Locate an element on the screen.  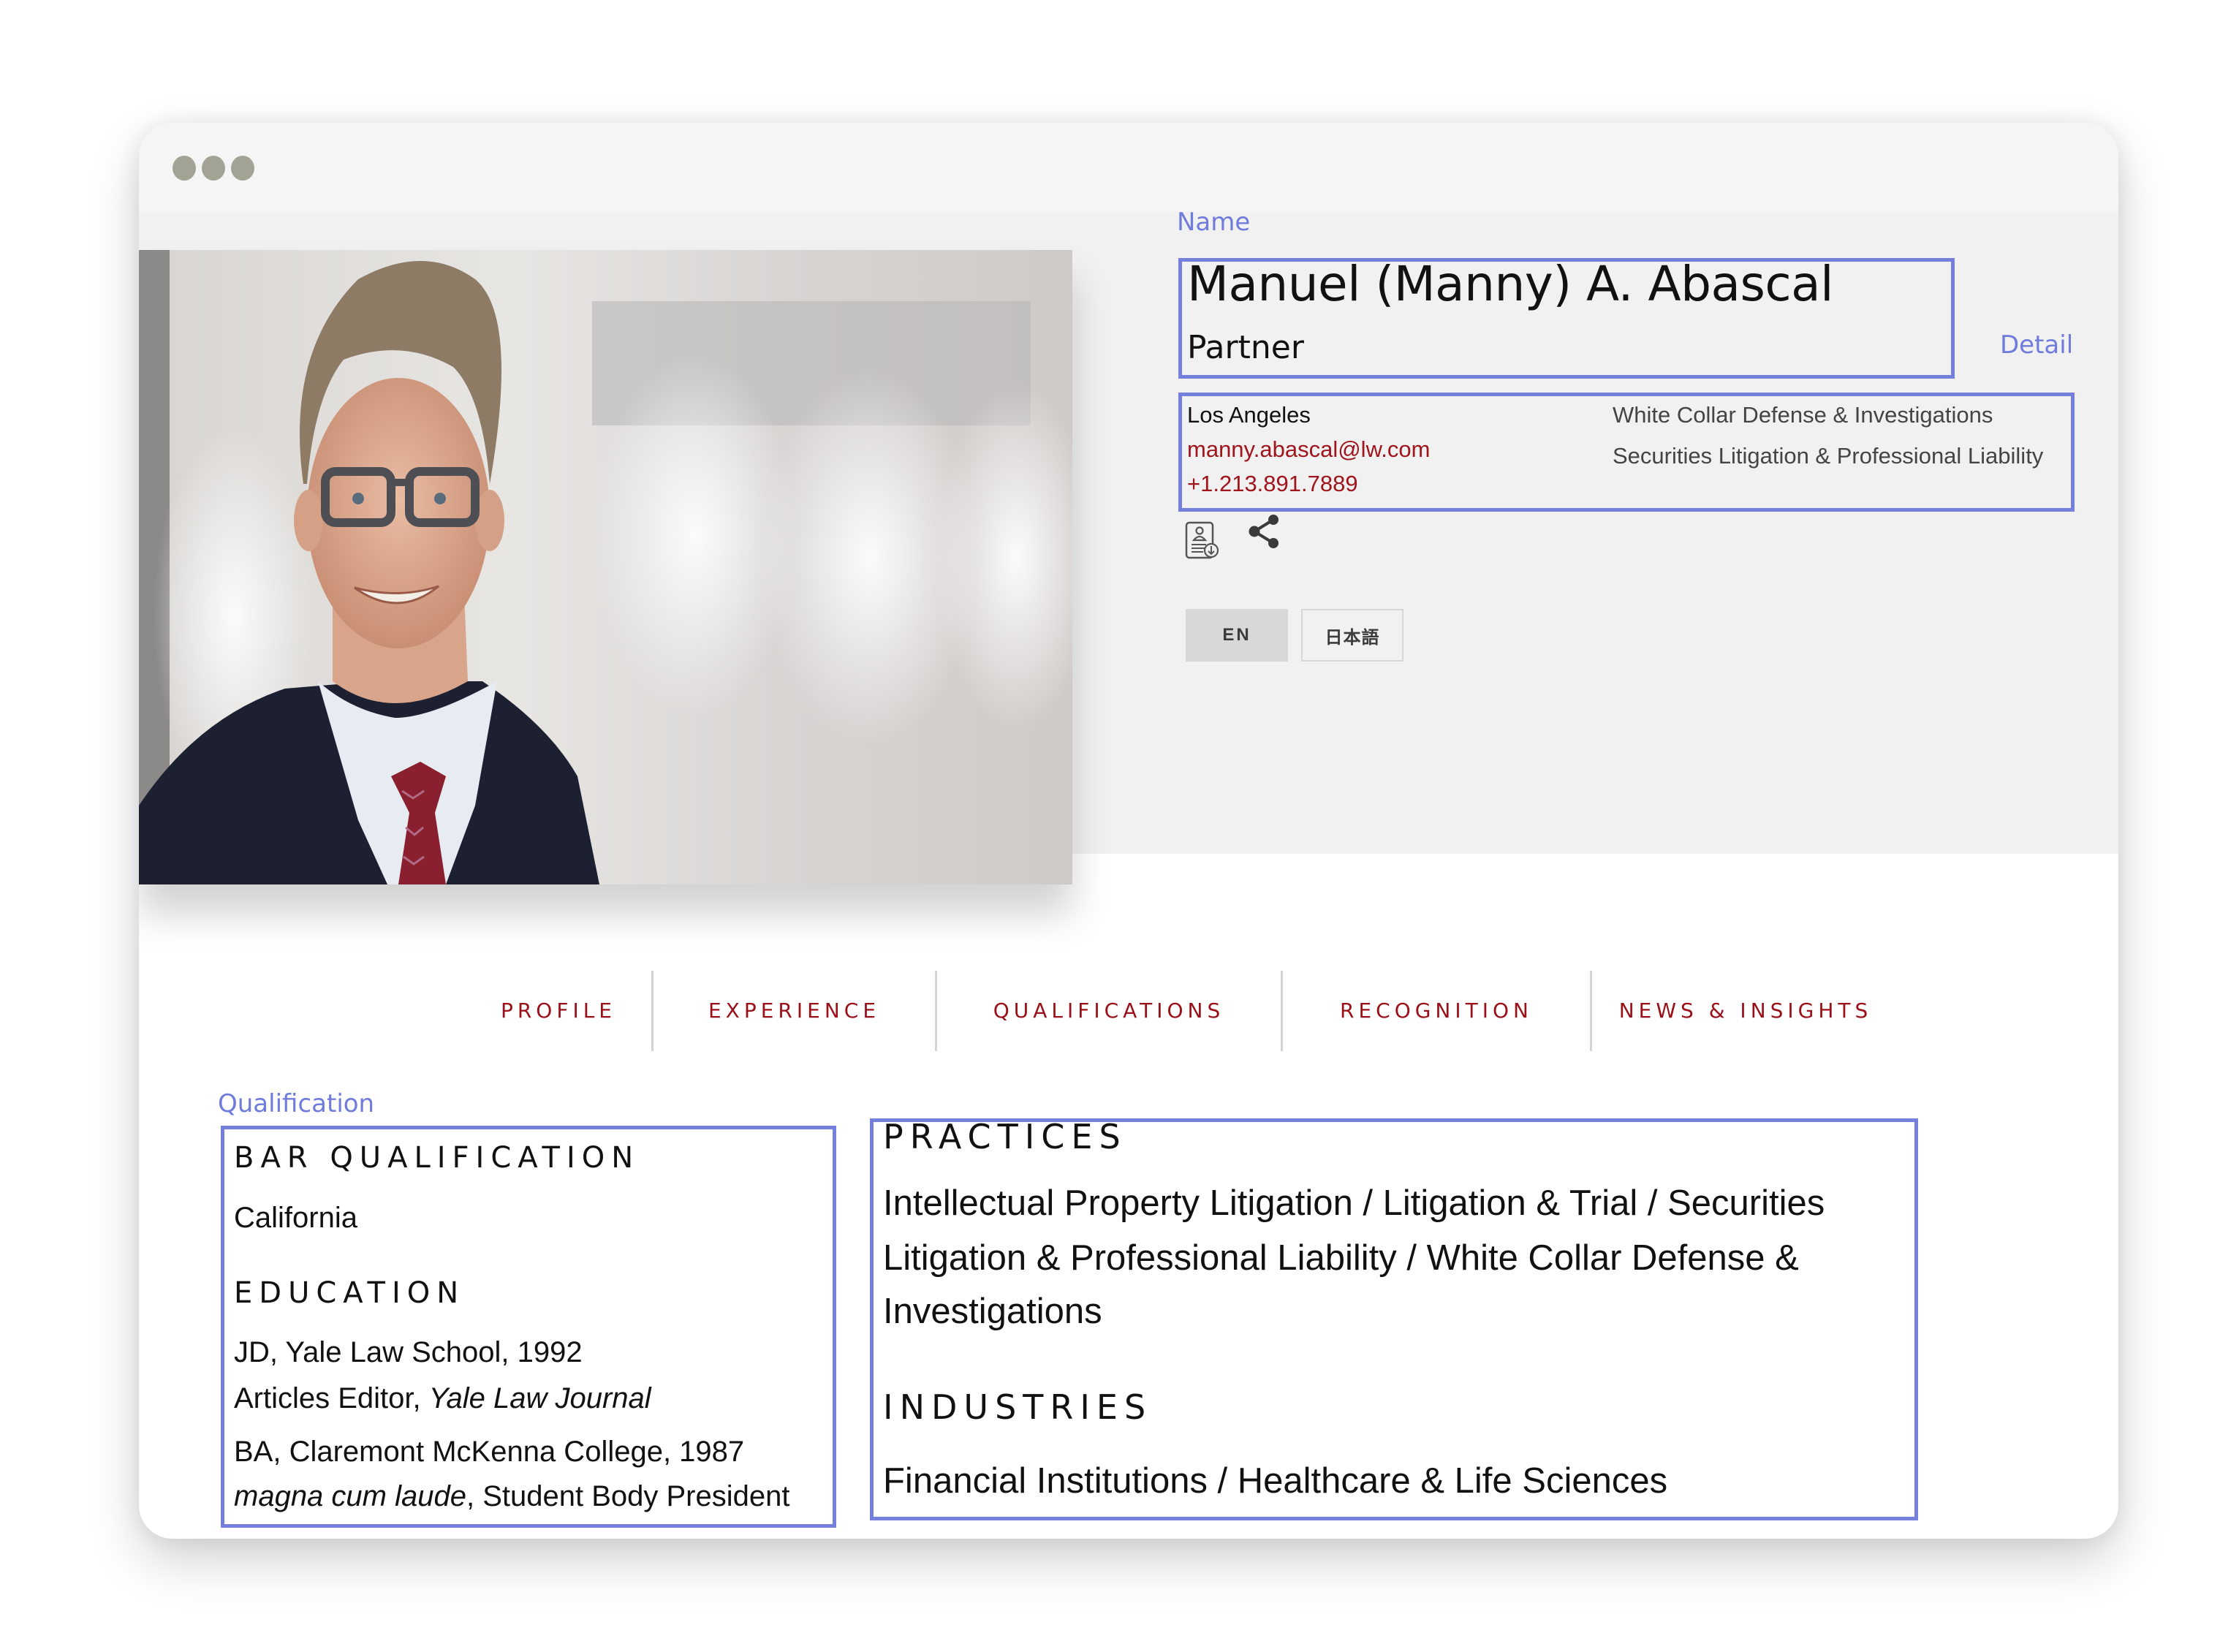
contact-card-download-icon is located at coordinates (1203, 542).